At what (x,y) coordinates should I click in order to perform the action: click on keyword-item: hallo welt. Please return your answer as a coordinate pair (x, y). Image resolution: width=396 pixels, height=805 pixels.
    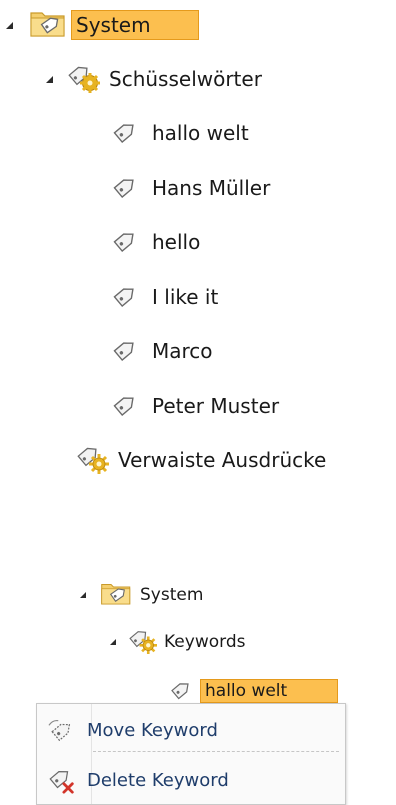
    Looking at the image, I should click on (179, 133).